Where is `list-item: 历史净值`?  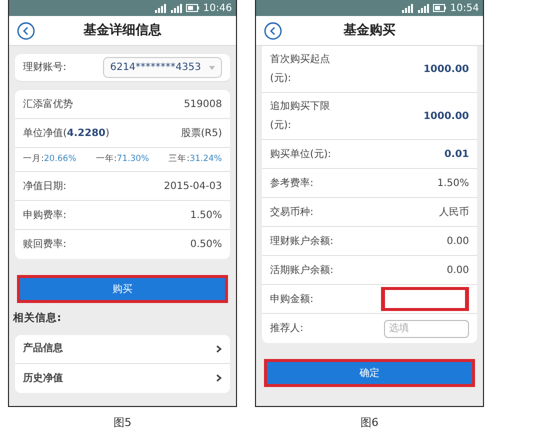
list-item: 历史净值 is located at coordinates (122, 378).